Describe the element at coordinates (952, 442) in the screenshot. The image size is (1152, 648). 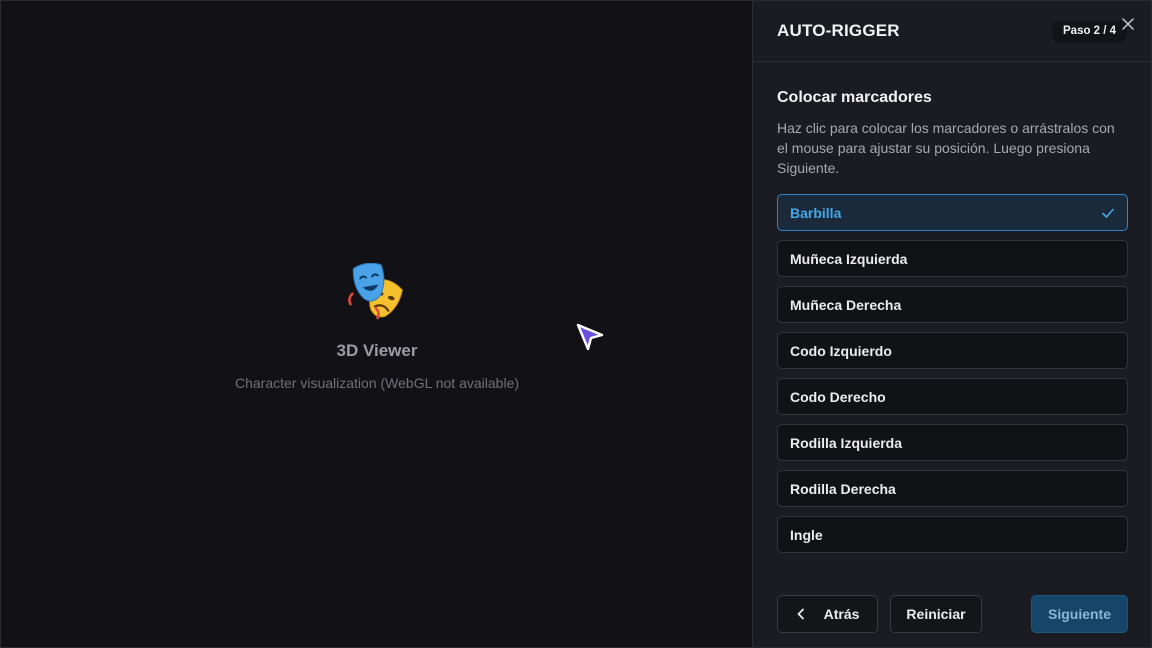
I see `marker-item-rodilla-izquierda: Rodilla Izquierda` at that location.